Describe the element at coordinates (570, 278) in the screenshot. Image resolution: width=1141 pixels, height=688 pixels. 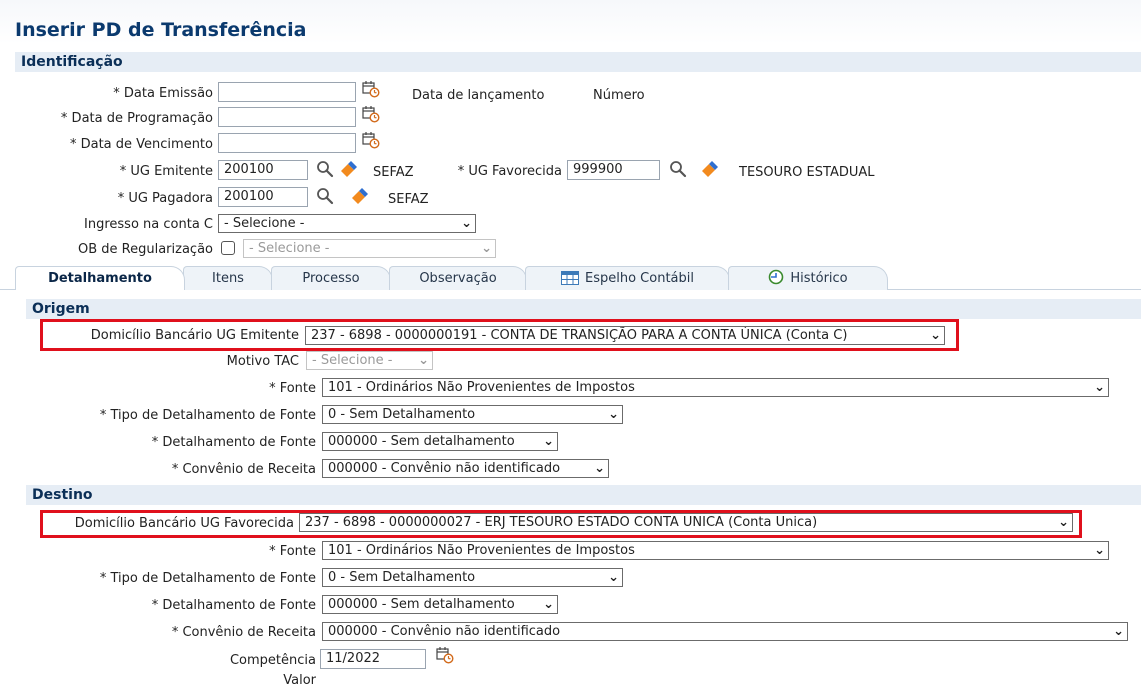
I see `table-icon` at that location.